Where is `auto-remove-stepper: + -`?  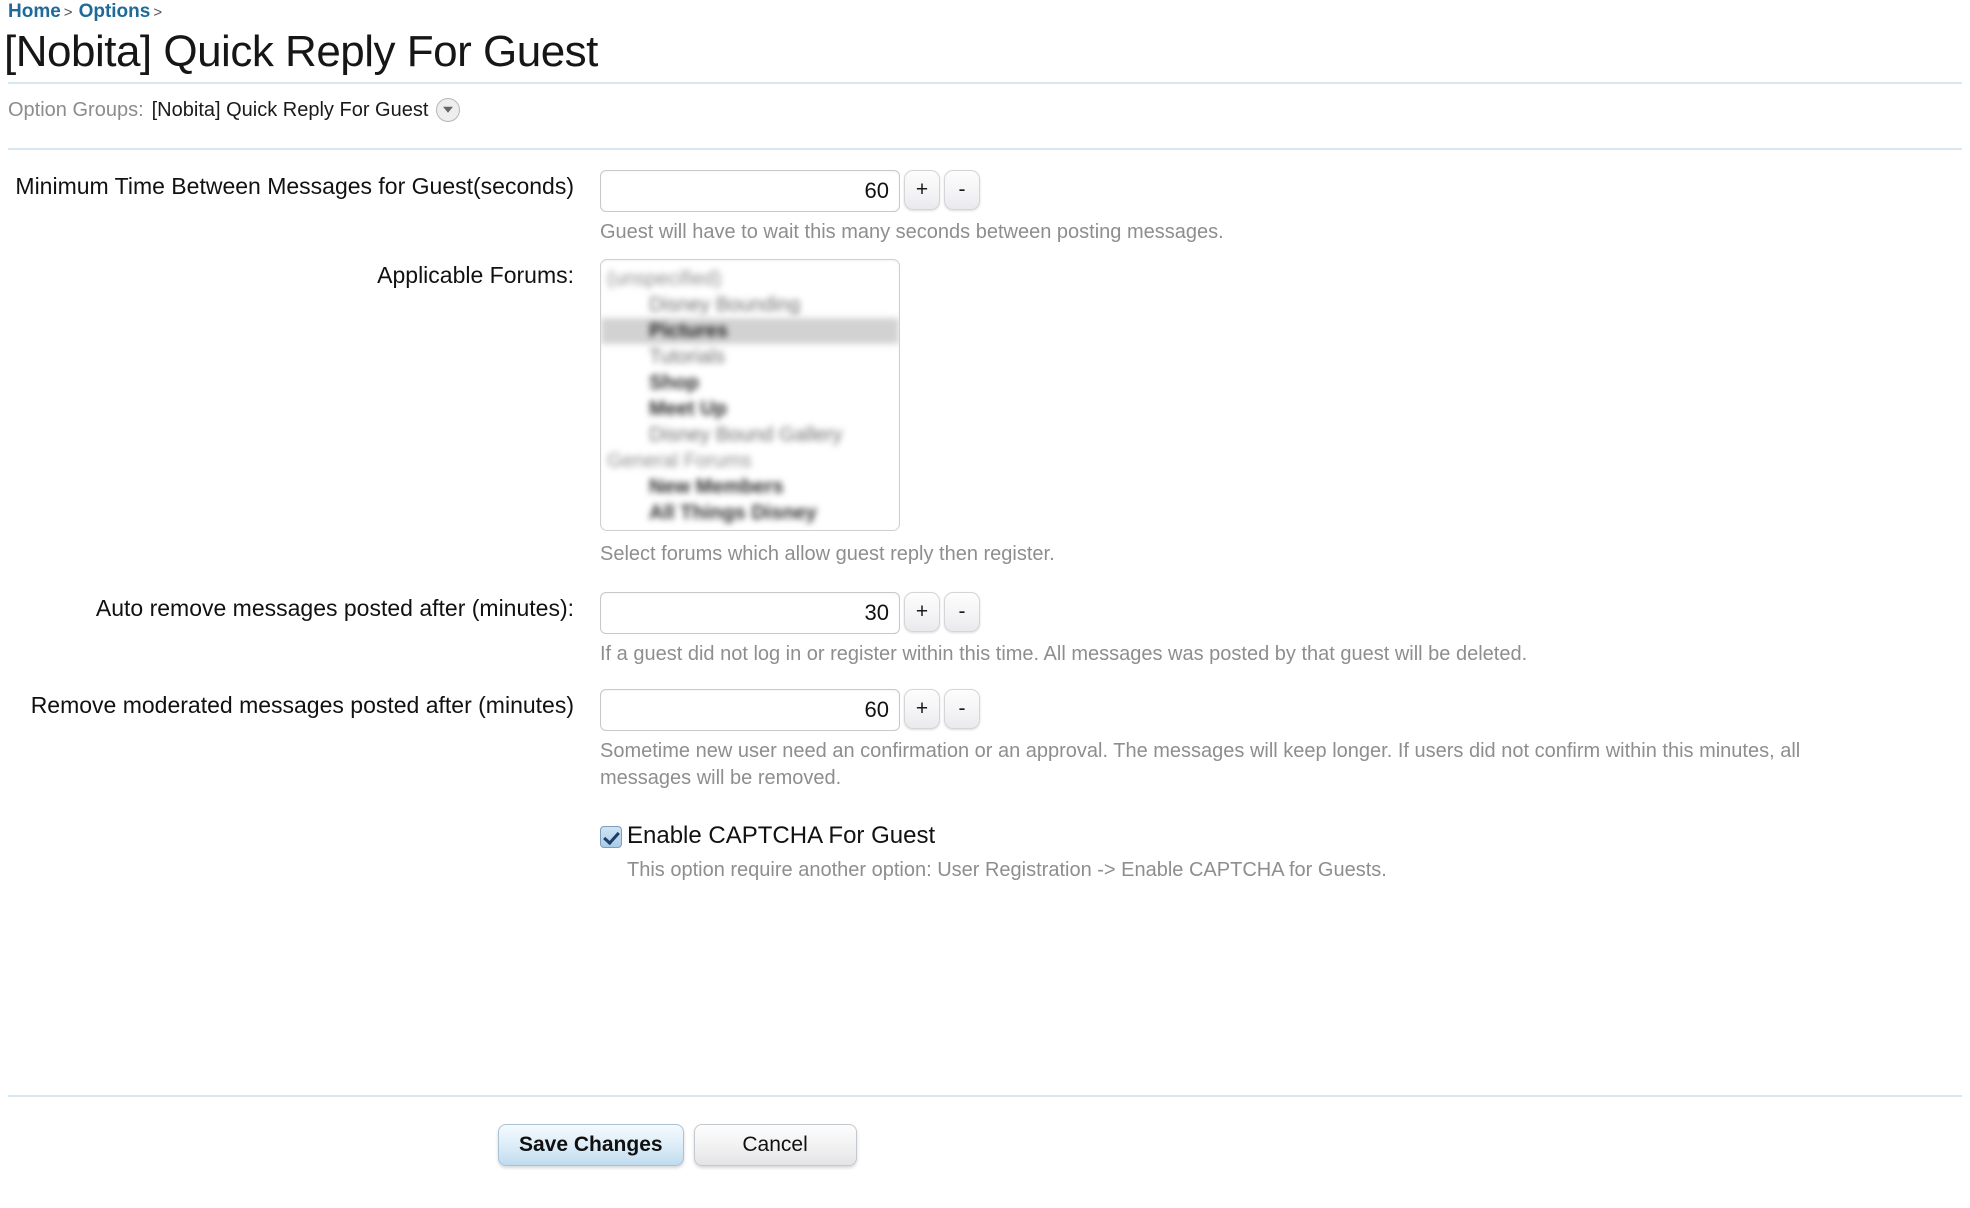
auto-remove-stepper: + - is located at coordinates (1285, 613).